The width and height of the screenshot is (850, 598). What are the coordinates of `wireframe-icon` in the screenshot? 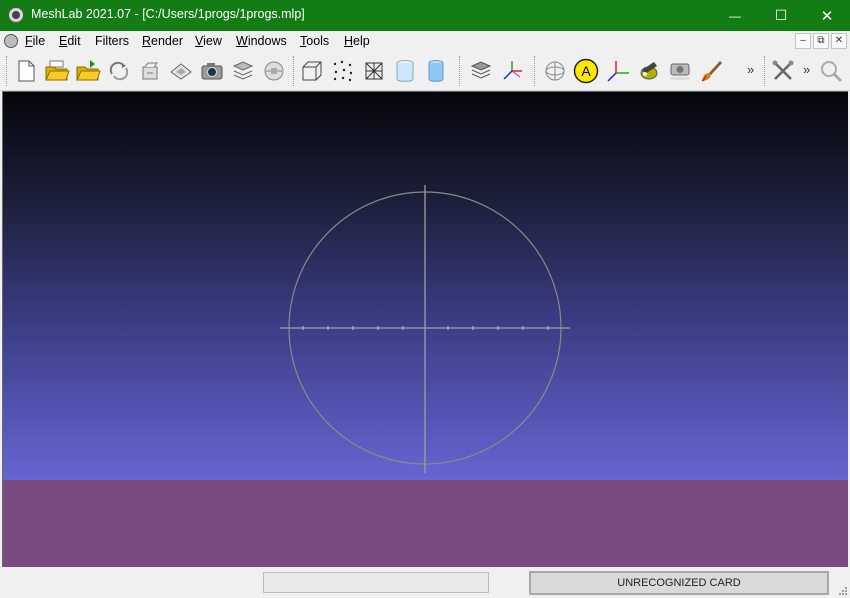 It's located at (374, 71).